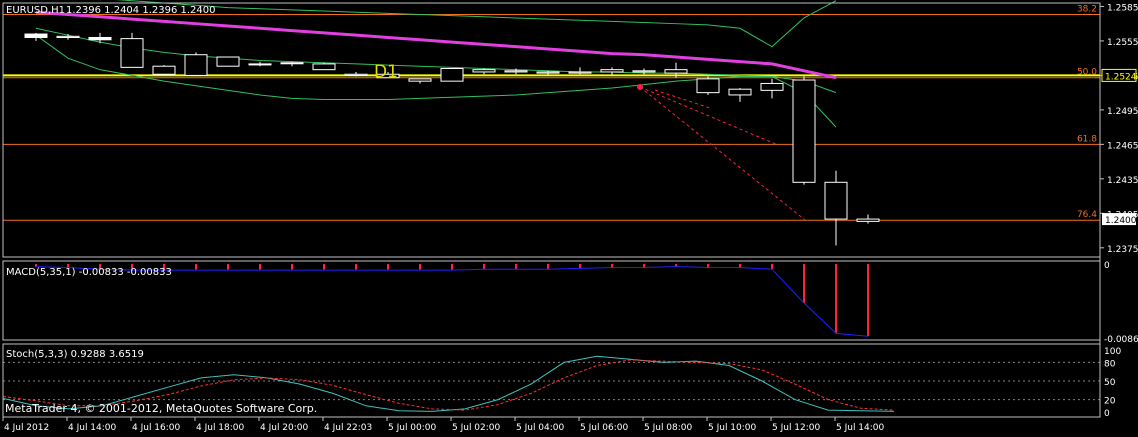 This screenshot has height=437, width=1138. I want to click on time-tick-label: 5 Jul 10:00, so click(732, 428).